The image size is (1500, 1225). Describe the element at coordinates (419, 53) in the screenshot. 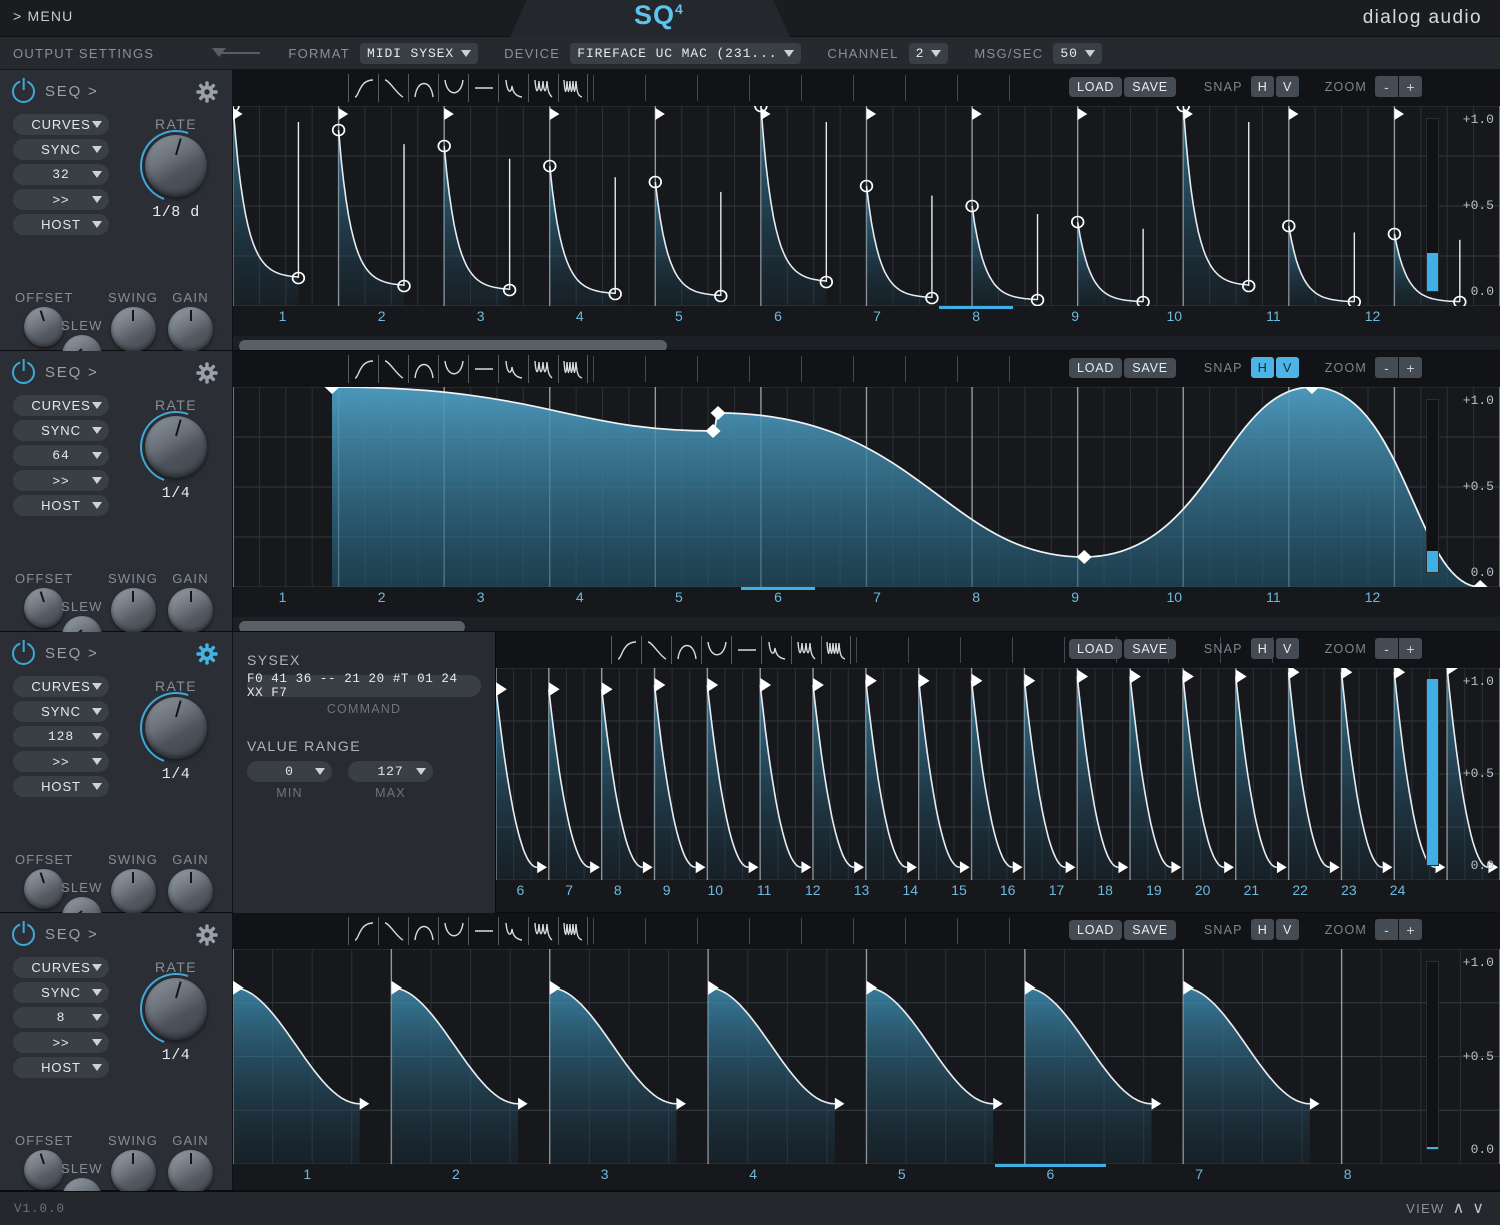

I see `format-dropdown: MIDI SYSEX` at that location.